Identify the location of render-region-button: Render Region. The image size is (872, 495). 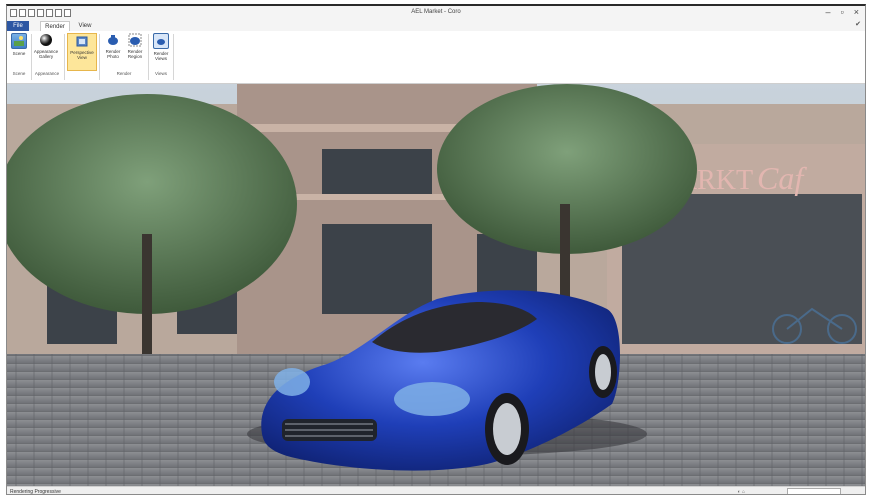
(135, 46).